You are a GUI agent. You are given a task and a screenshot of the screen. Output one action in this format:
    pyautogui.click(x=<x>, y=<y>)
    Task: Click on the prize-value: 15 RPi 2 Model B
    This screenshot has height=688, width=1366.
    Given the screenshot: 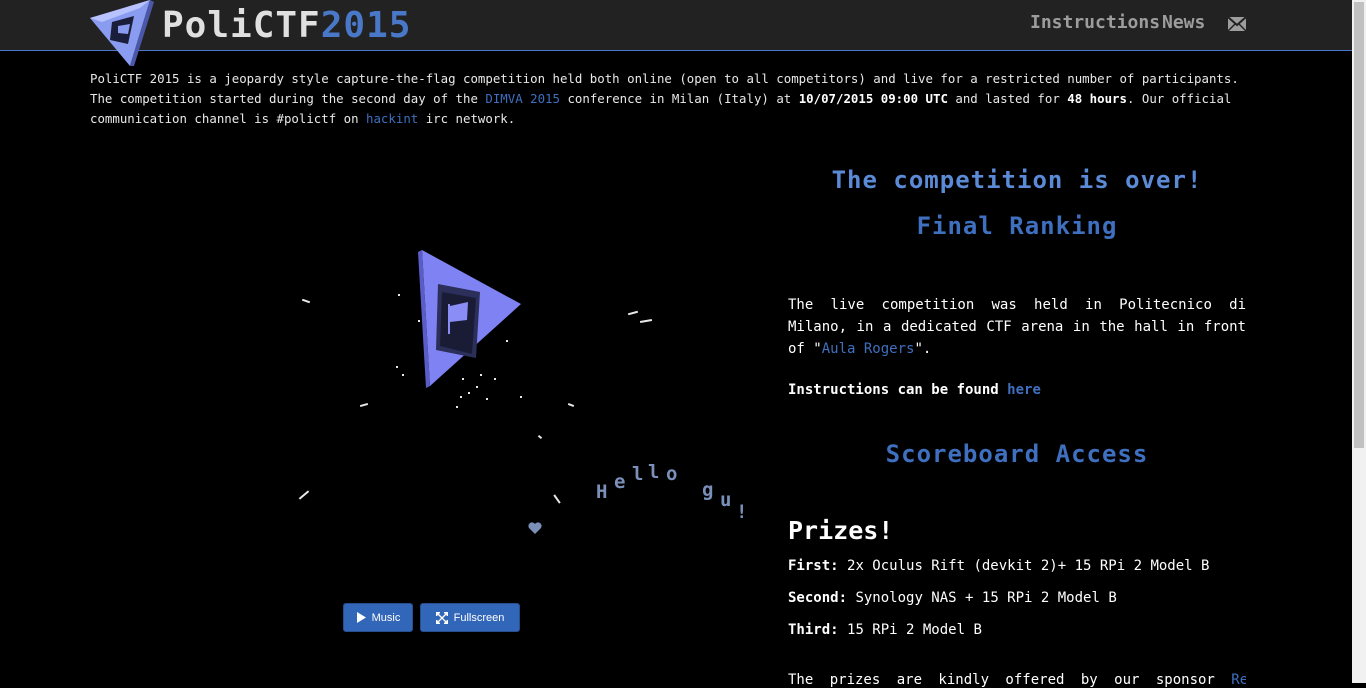 What is the action you would take?
    pyautogui.click(x=914, y=630)
    